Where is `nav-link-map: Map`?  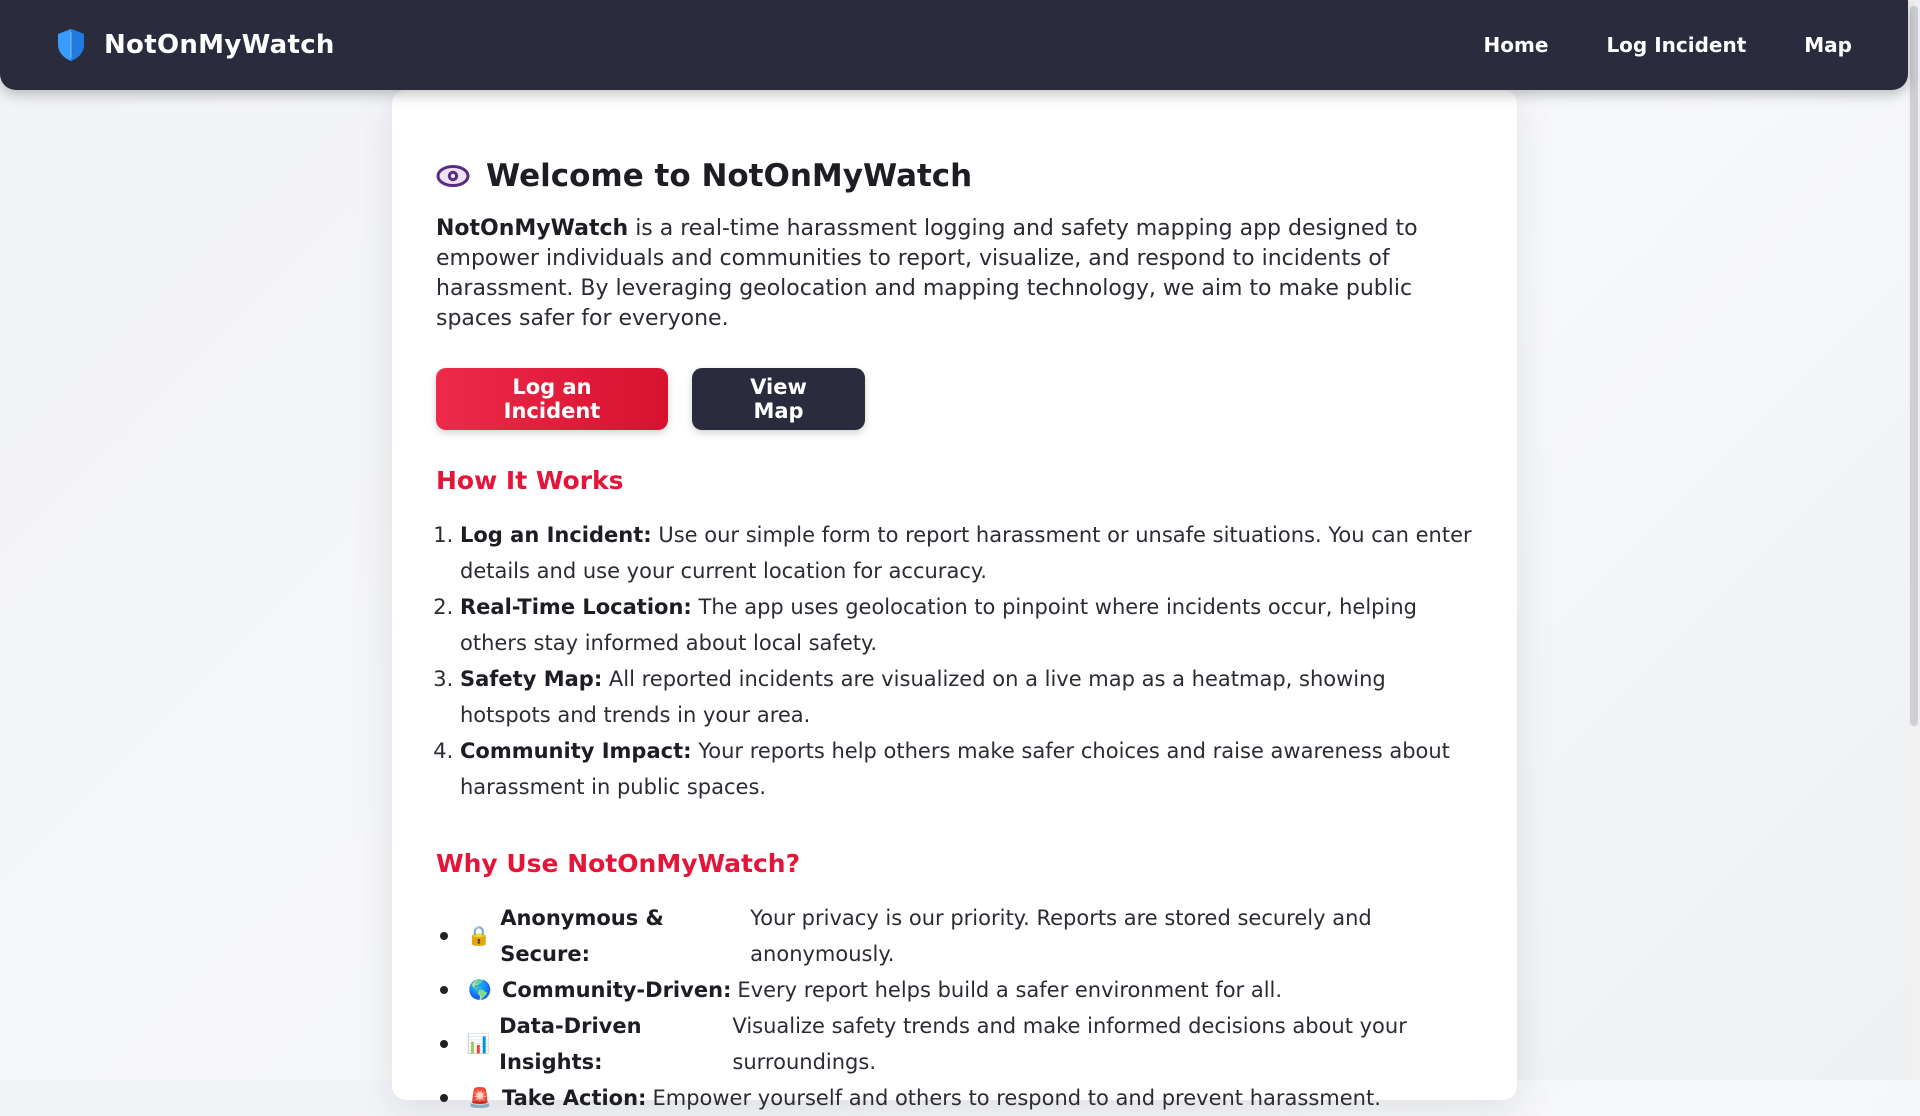
nav-link-map: Map is located at coordinates (1828, 45).